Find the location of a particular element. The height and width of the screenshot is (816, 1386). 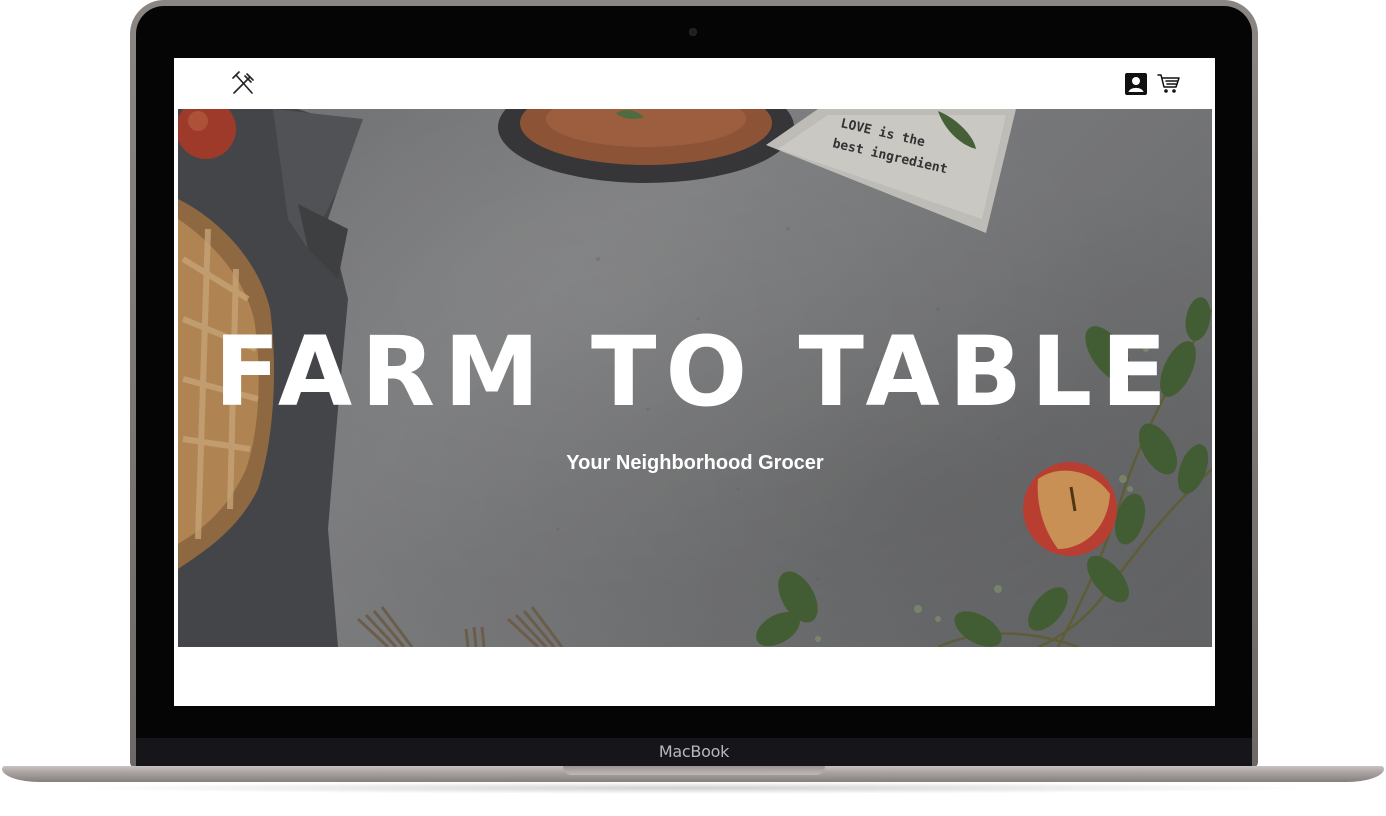

navbar is located at coordinates (694, 83).